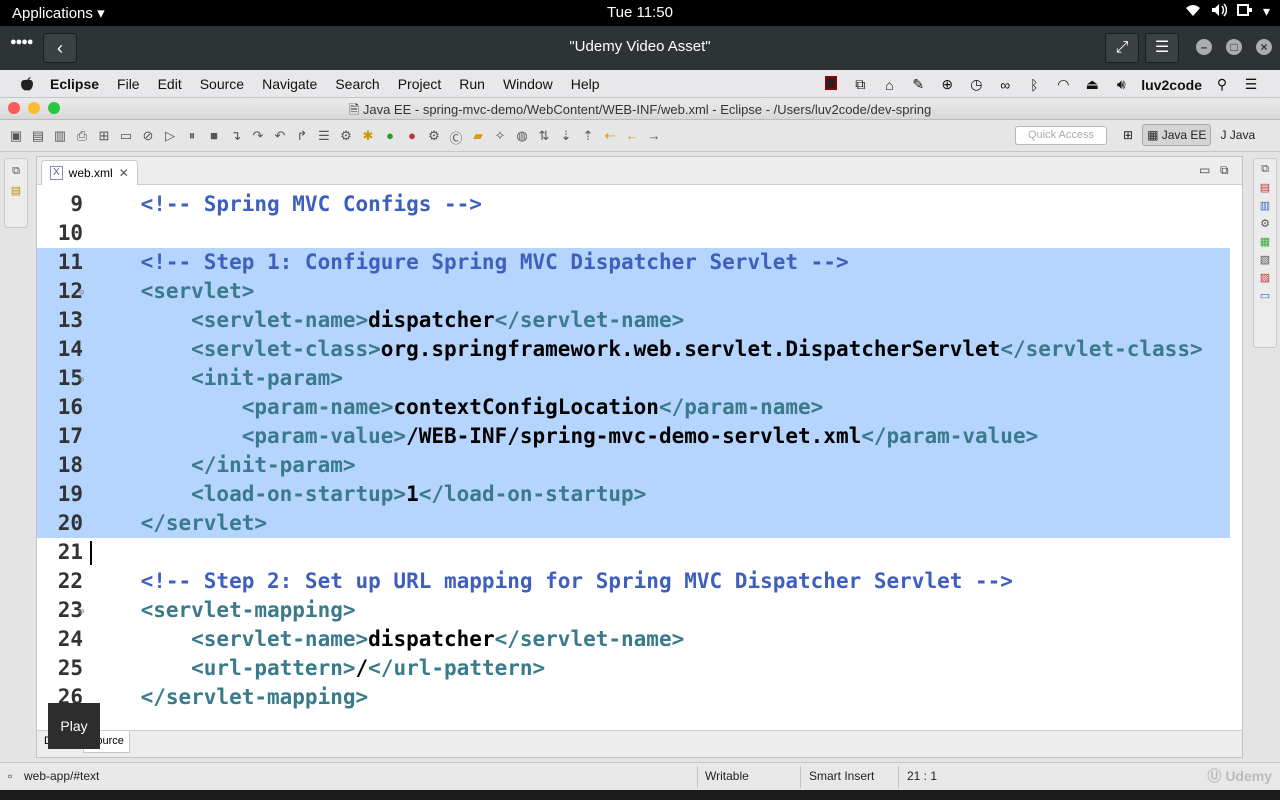 Image resolution: width=1280 pixels, height=800 pixels. Describe the element at coordinates (16, 137) in the screenshot. I see `new-icon: ▣` at that location.